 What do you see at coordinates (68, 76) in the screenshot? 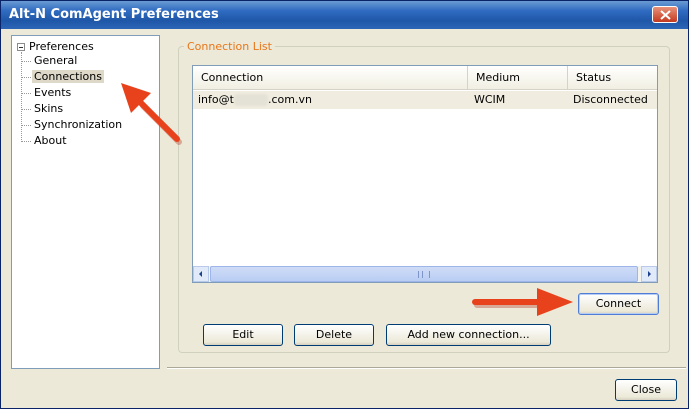
I see `tree-item-label: Connections` at bounding box center [68, 76].